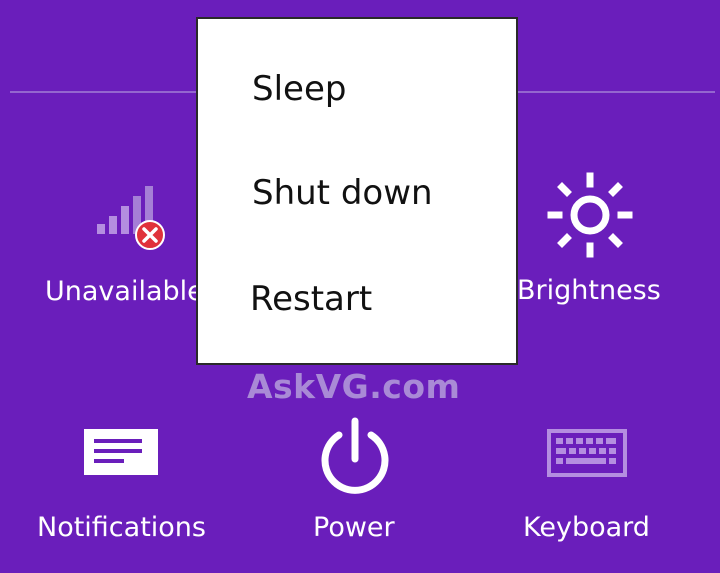 This screenshot has width=720, height=573. I want to click on network-label: Unavailable, so click(124, 291).